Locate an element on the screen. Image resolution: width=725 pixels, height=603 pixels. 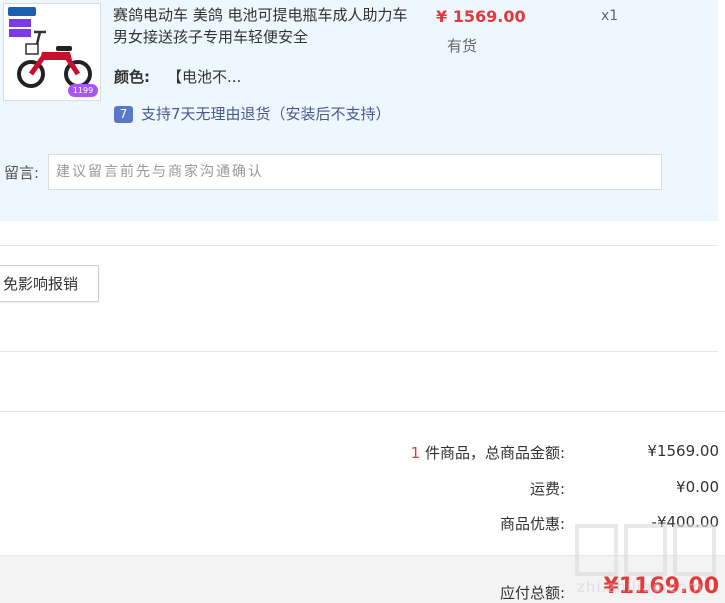
items-total-label: 件商品，总商品金额: is located at coordinates (492, 453).